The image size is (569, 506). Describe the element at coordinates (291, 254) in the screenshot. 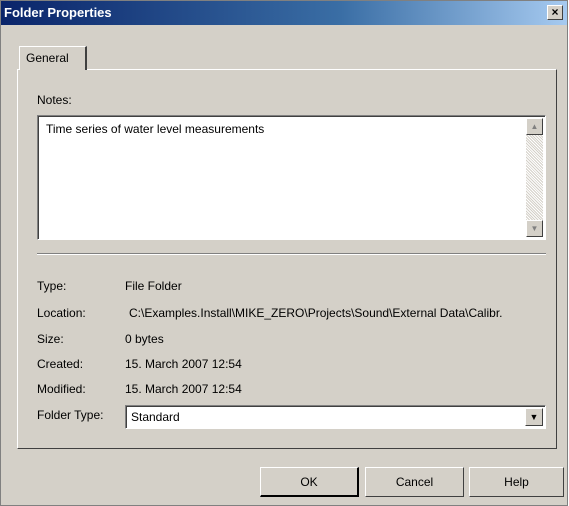

I see `separator` at that location.